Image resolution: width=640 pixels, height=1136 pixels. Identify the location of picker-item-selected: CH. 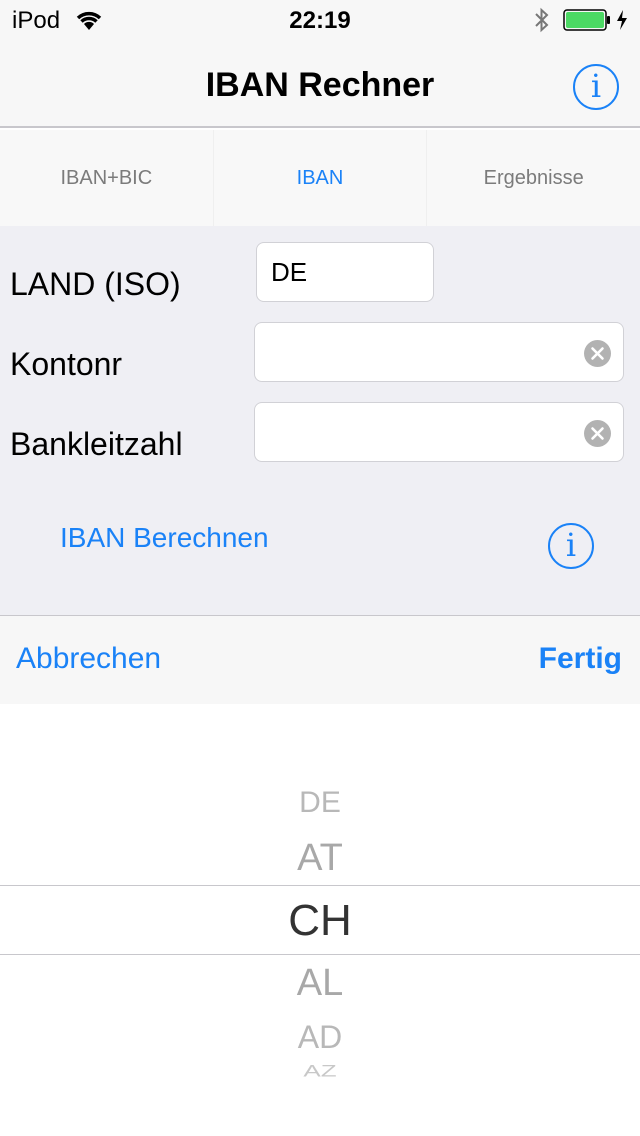
(320, 921).